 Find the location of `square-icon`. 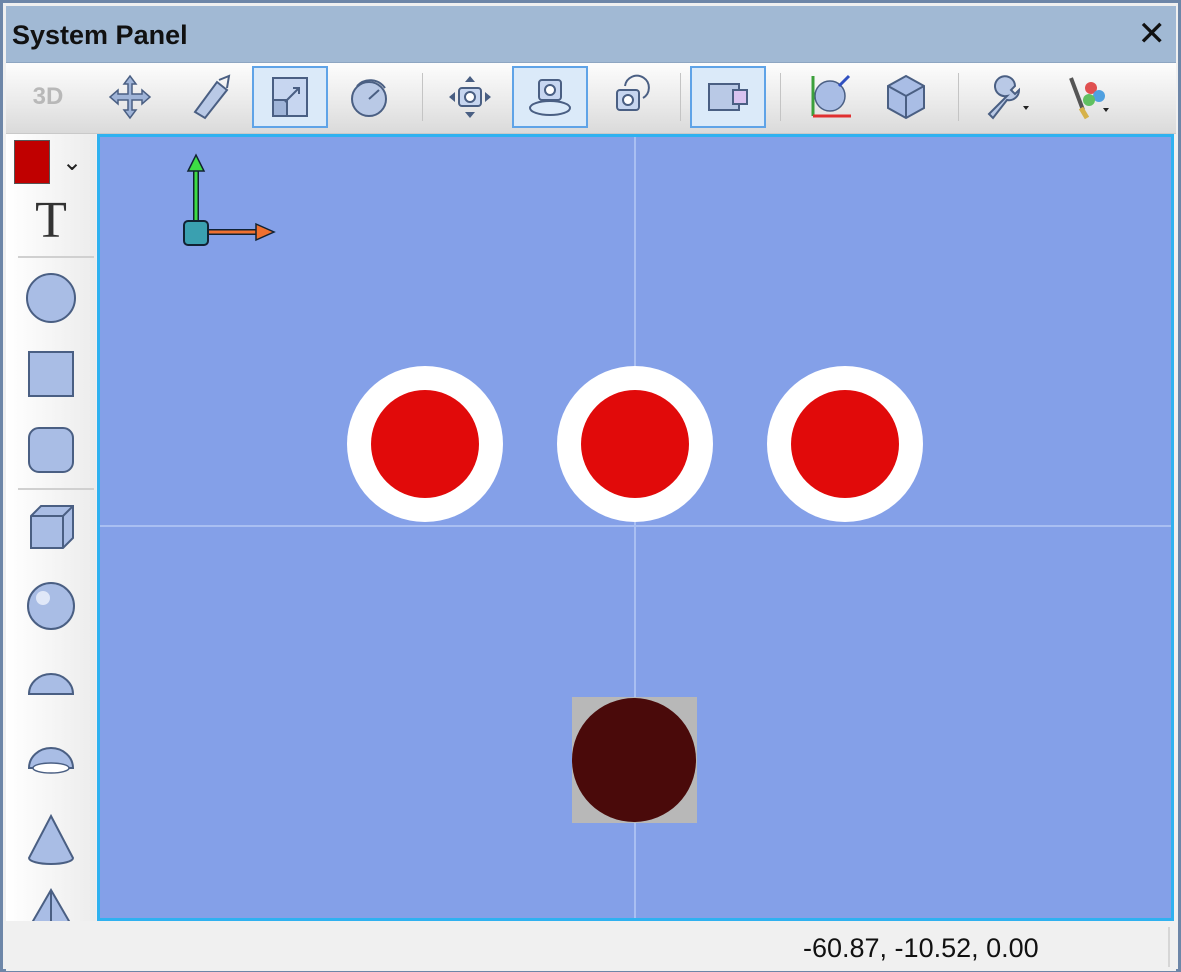

square-icon is located at coordinates (51, 374).